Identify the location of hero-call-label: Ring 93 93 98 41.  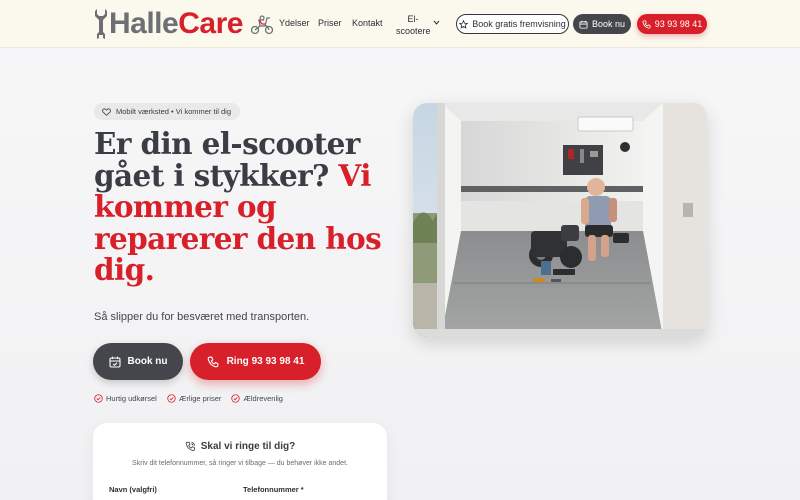
(265, 361).